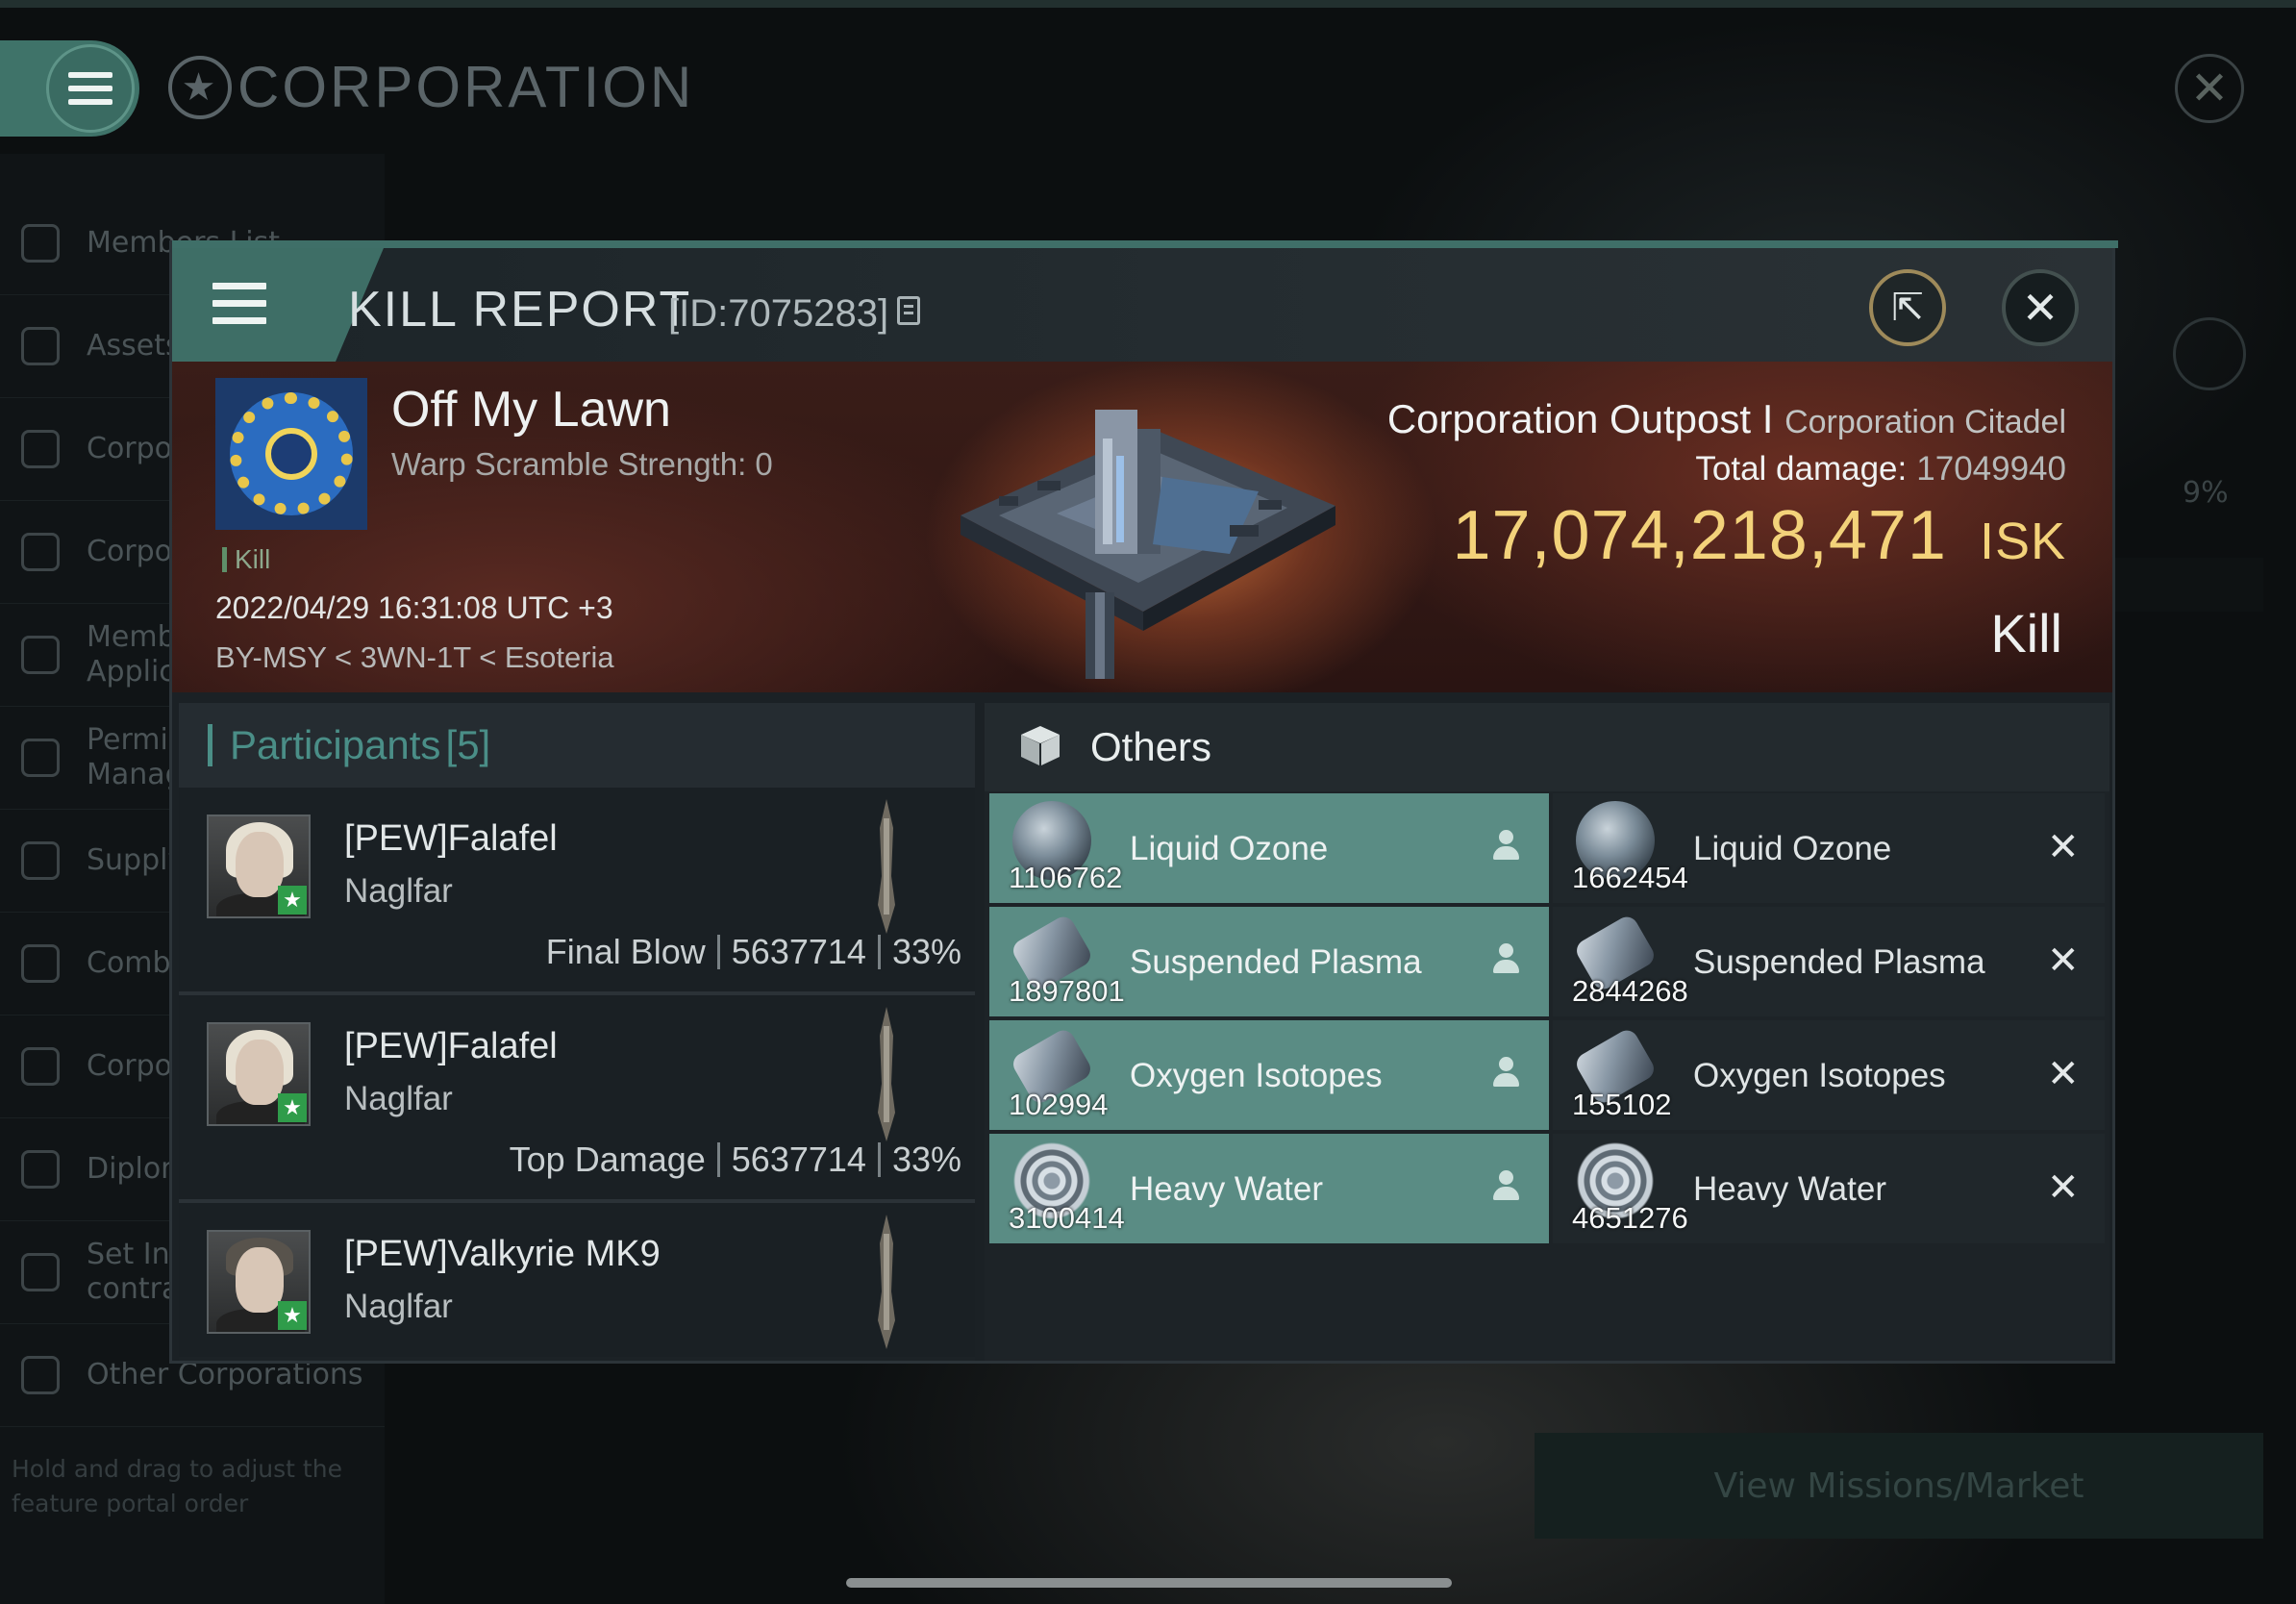  What do you see at coordinates (531, 410) in the screenshot?
I see `victim-name: Off My Lawn` at bounding box center [531, 410].